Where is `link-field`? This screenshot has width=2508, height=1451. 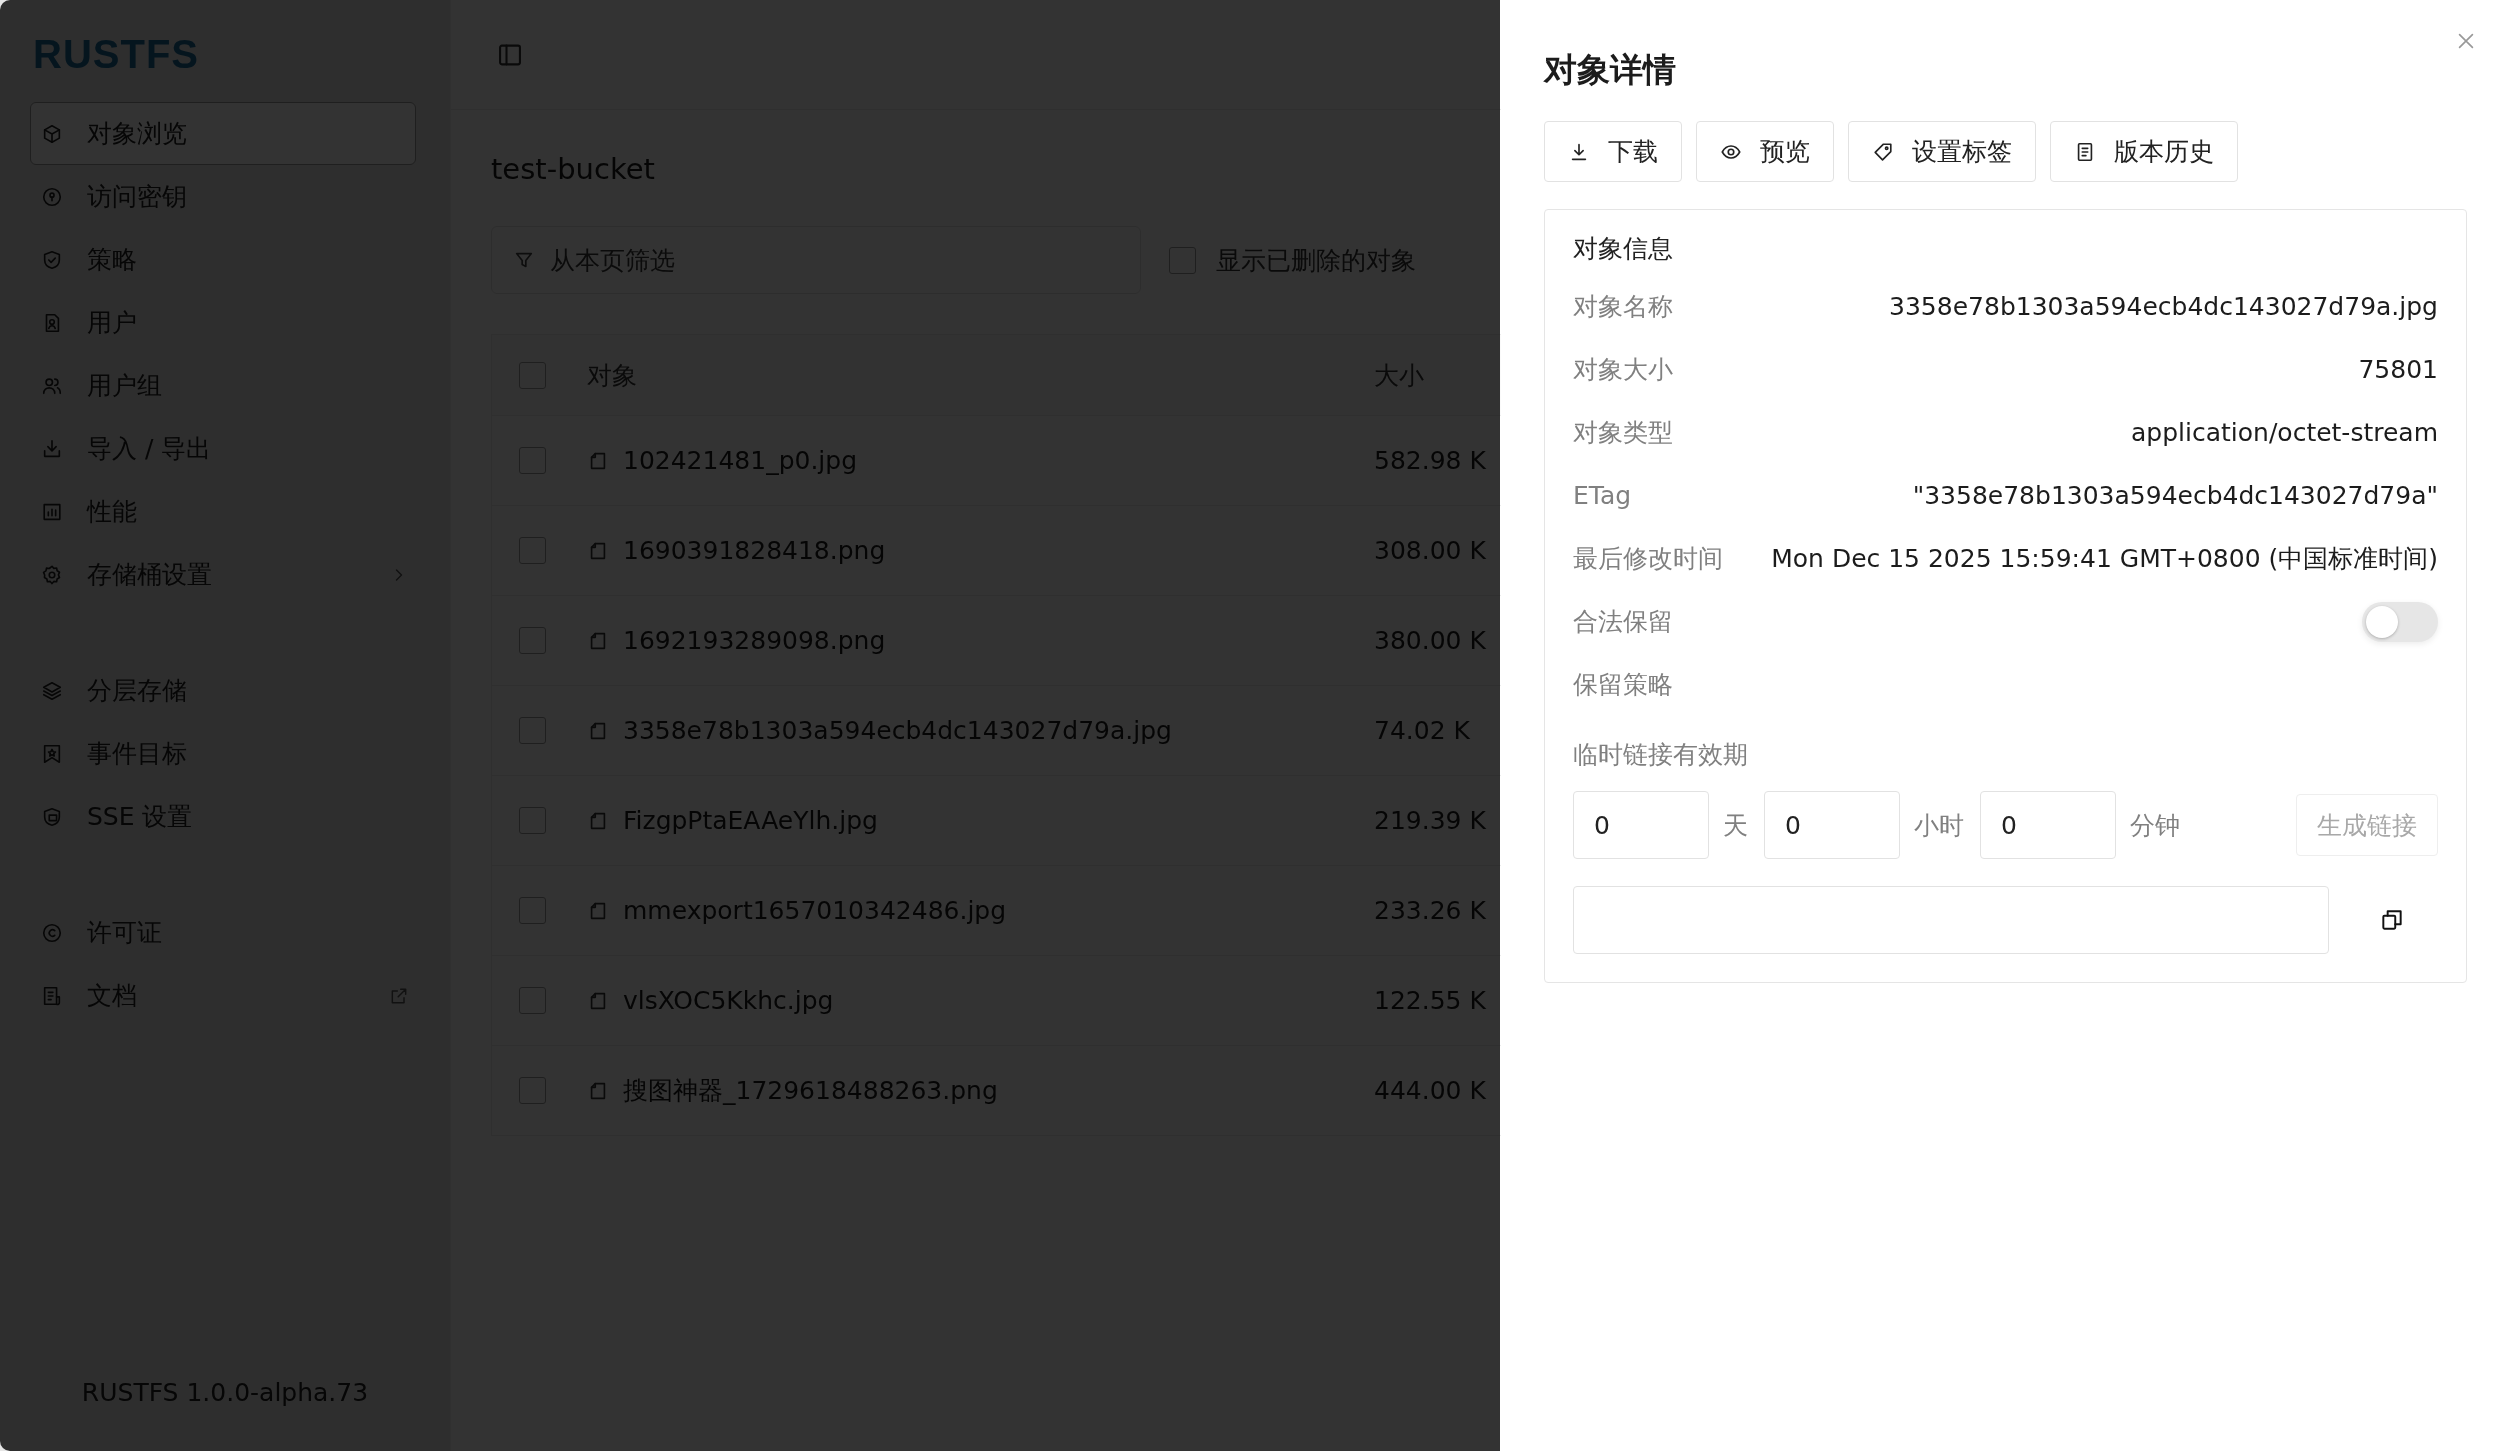 link-field is located at coordinates (1951, 920).